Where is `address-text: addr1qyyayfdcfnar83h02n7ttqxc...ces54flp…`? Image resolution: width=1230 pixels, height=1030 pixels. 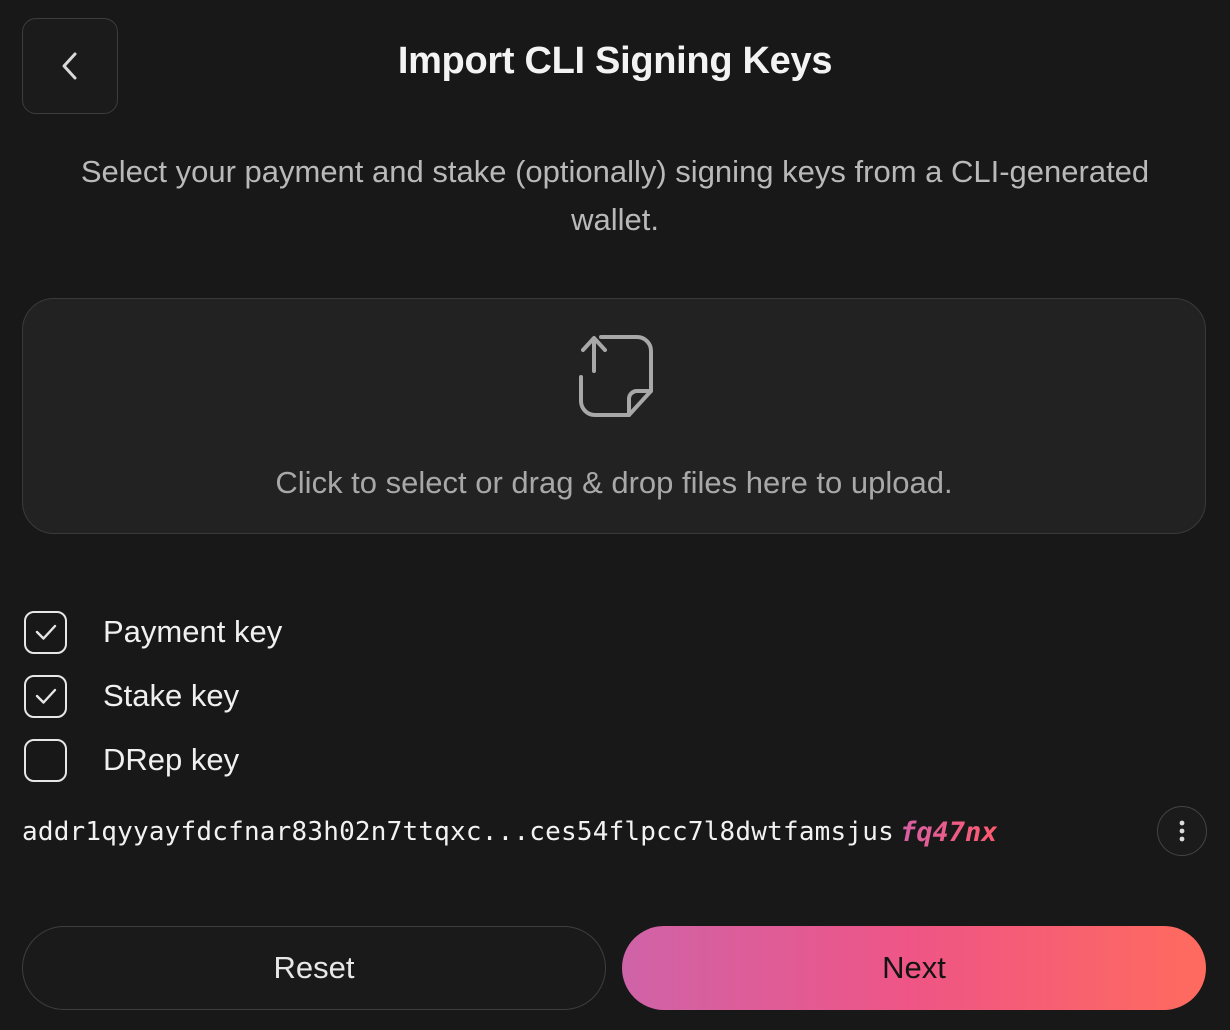 address-text: addr1qyyayfdcfnar83h02n7ttqxc...ces54flp… is located at coordinates (458, 832).